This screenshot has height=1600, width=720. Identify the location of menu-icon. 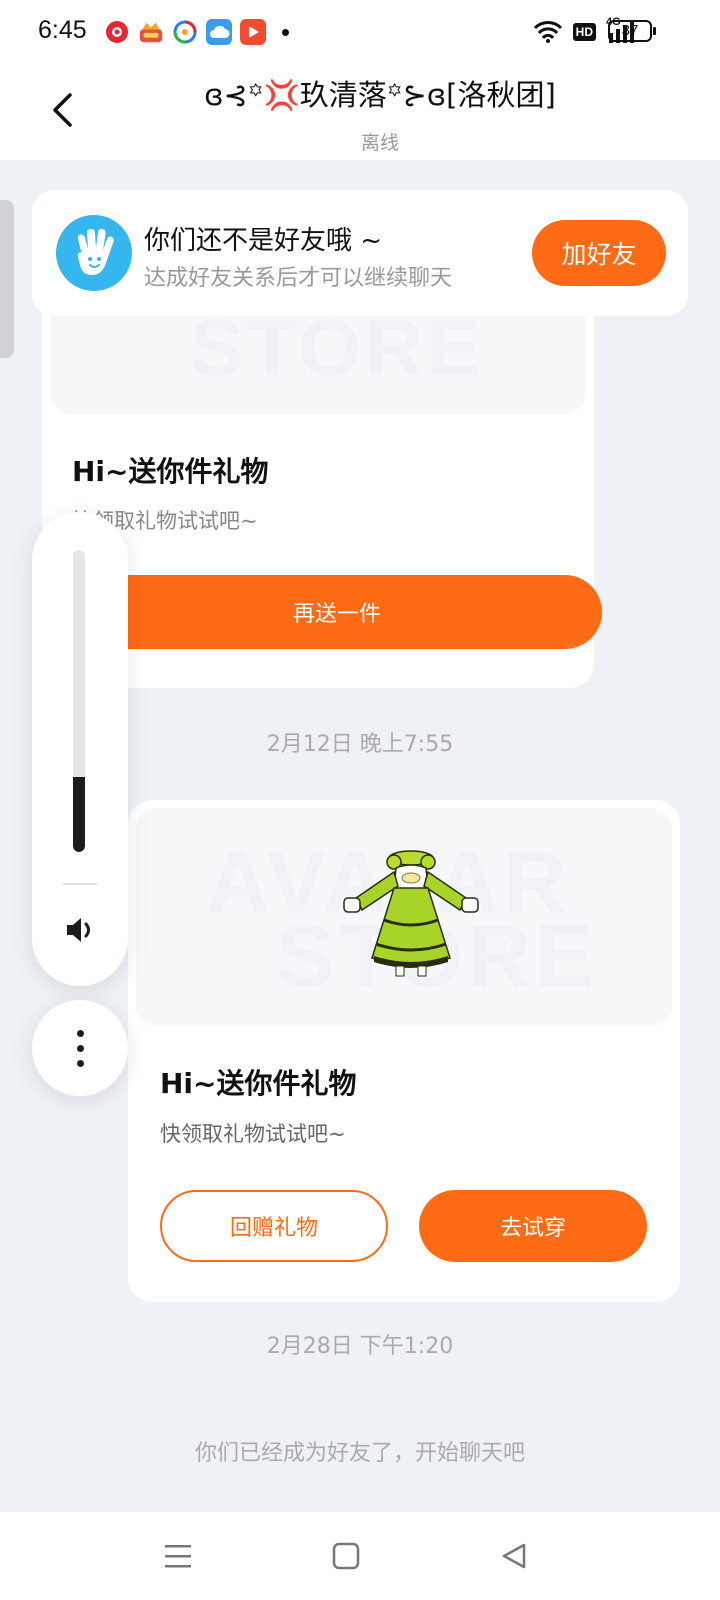
(178, 1556).